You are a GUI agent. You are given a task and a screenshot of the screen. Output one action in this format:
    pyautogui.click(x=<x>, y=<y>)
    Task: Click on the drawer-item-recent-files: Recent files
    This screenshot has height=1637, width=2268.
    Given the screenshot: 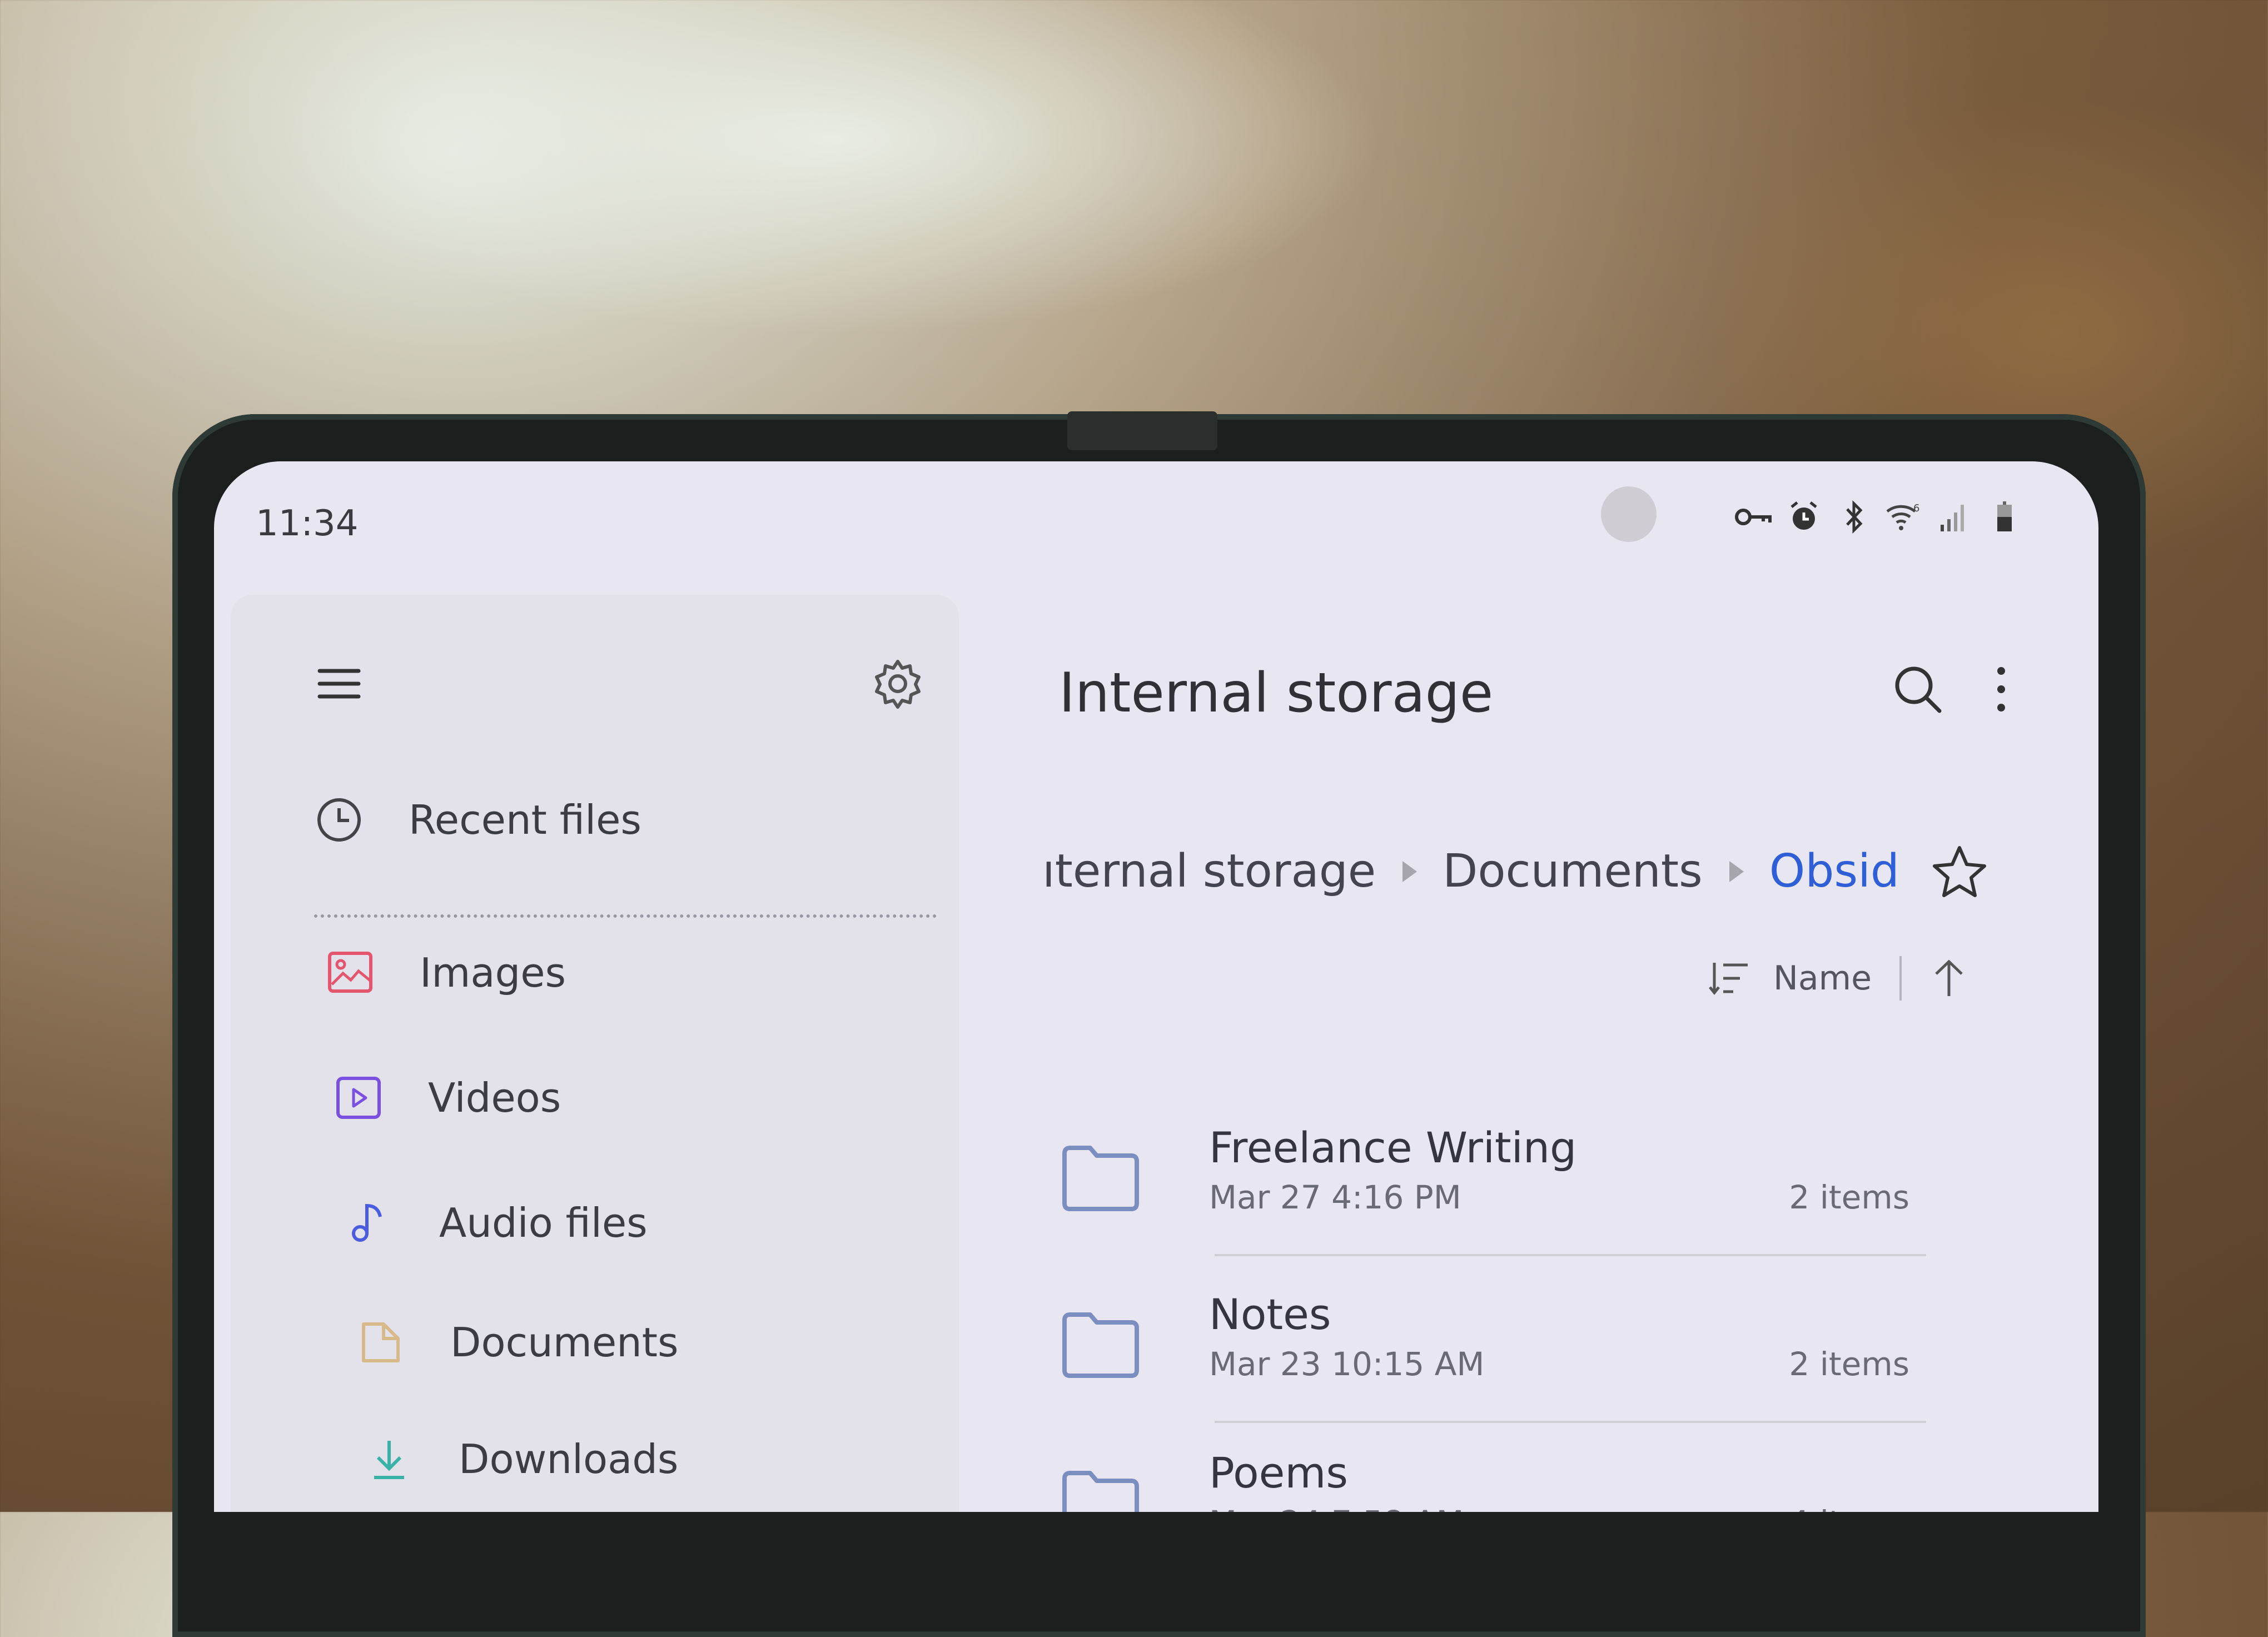 What is the action you would take?
    pyautogui.click(x=477, y=820)
    